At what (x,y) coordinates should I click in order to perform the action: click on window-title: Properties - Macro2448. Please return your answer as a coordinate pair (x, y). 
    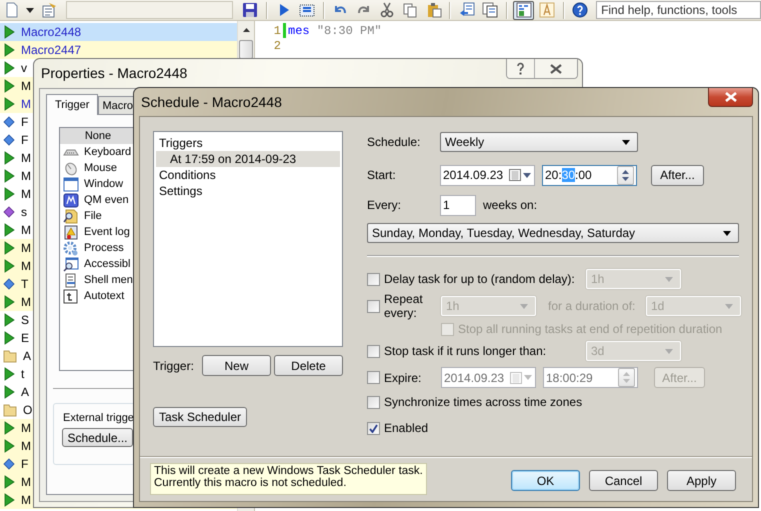
    Looking at the image, I should click on (114, 73).